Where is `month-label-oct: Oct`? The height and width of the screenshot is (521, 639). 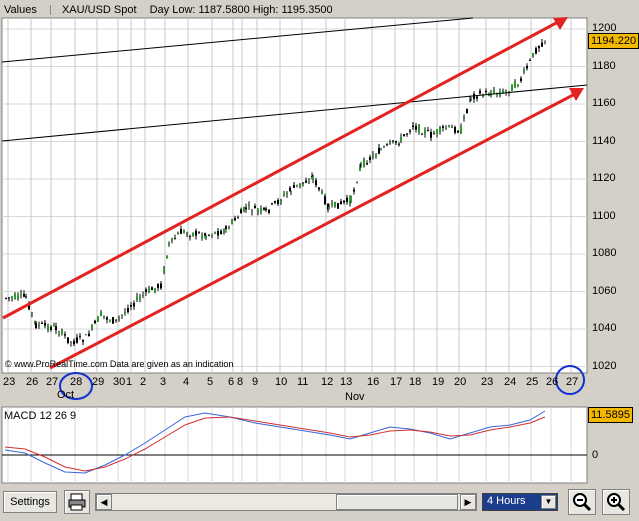 month-label-oct: Oct is located at coordinates (66, 395).